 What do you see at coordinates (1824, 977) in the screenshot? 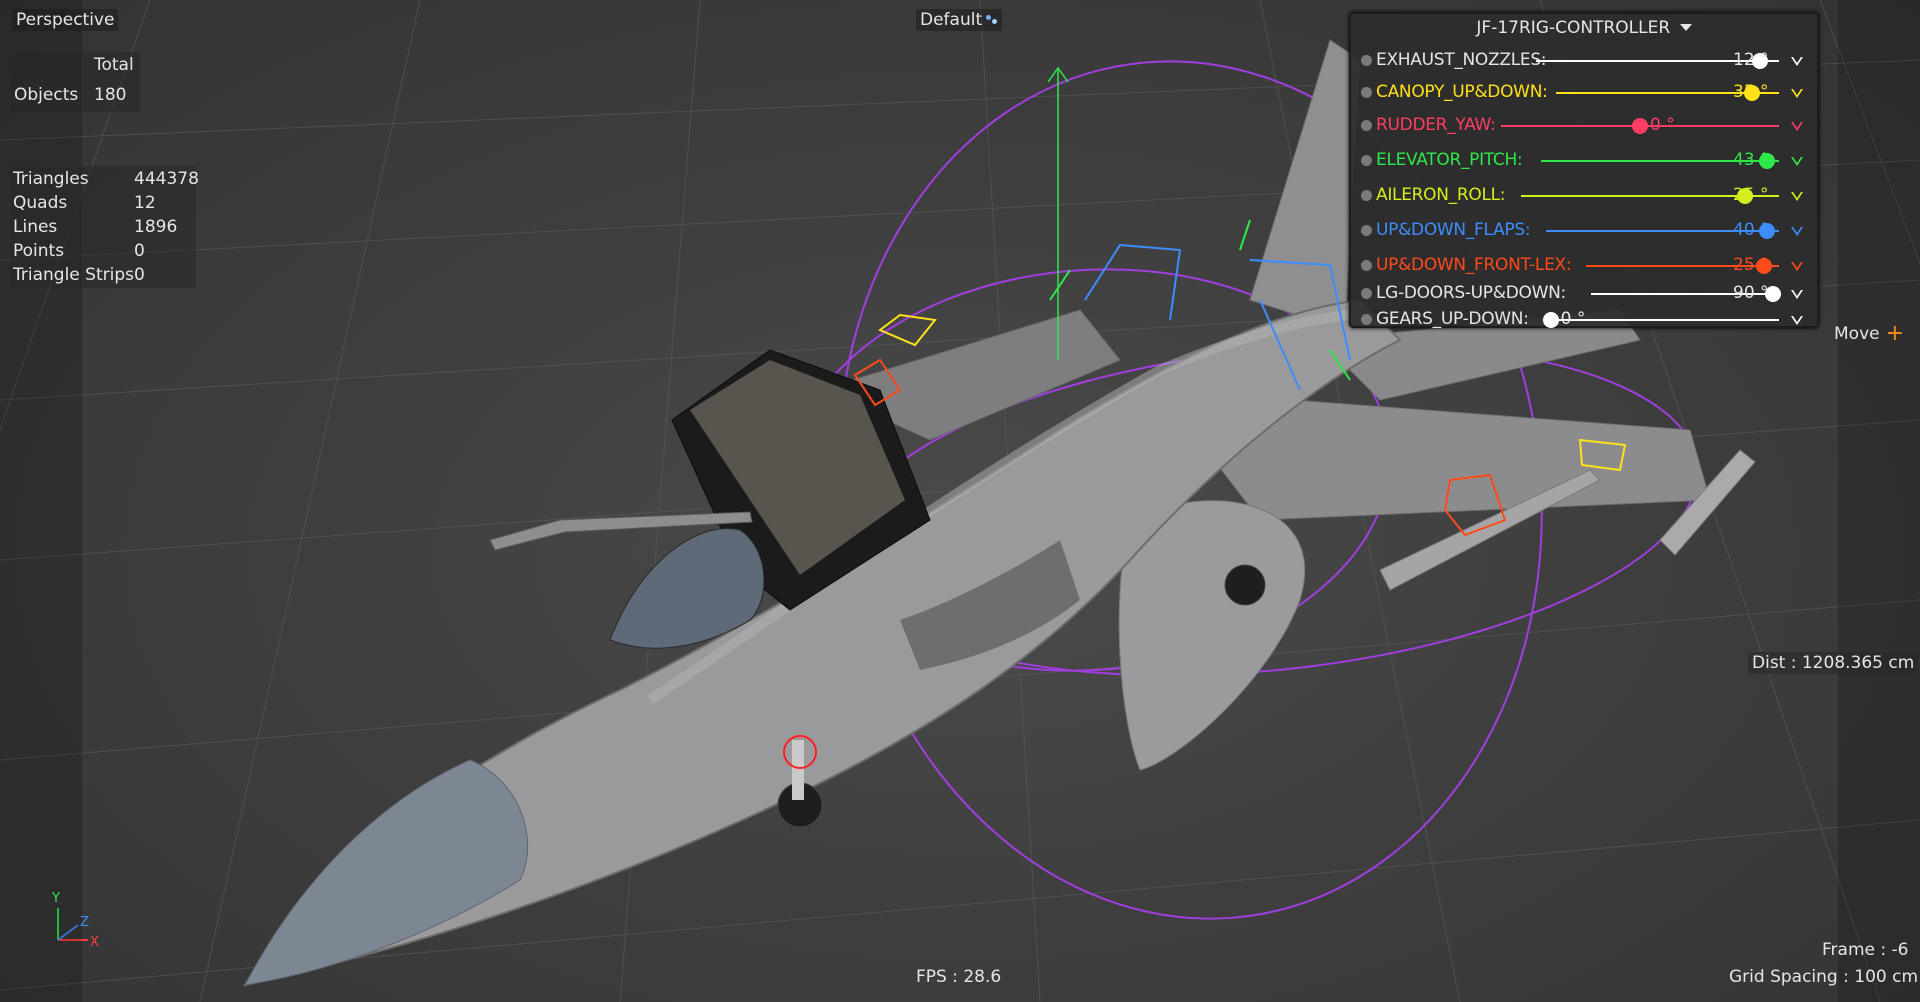
I see `grid-spacing-readout: Grid Spacing : 100 cm` at bounding box center [1824, 977].